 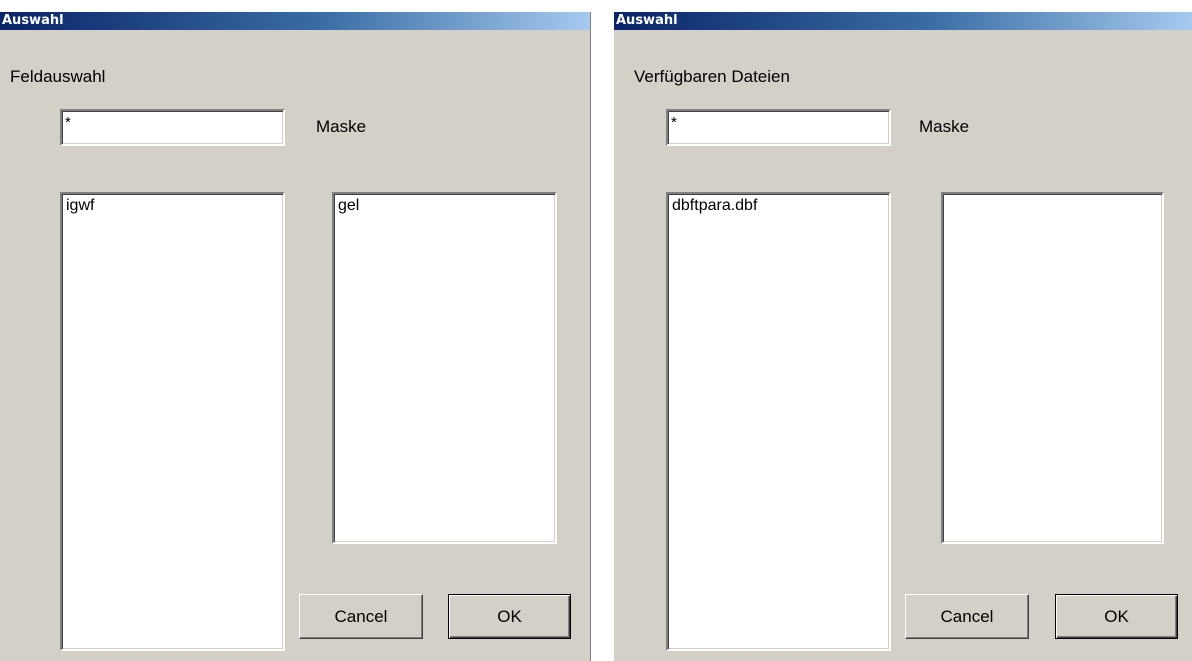 I want to click on list-item: gel, so click(x=444, y=205).